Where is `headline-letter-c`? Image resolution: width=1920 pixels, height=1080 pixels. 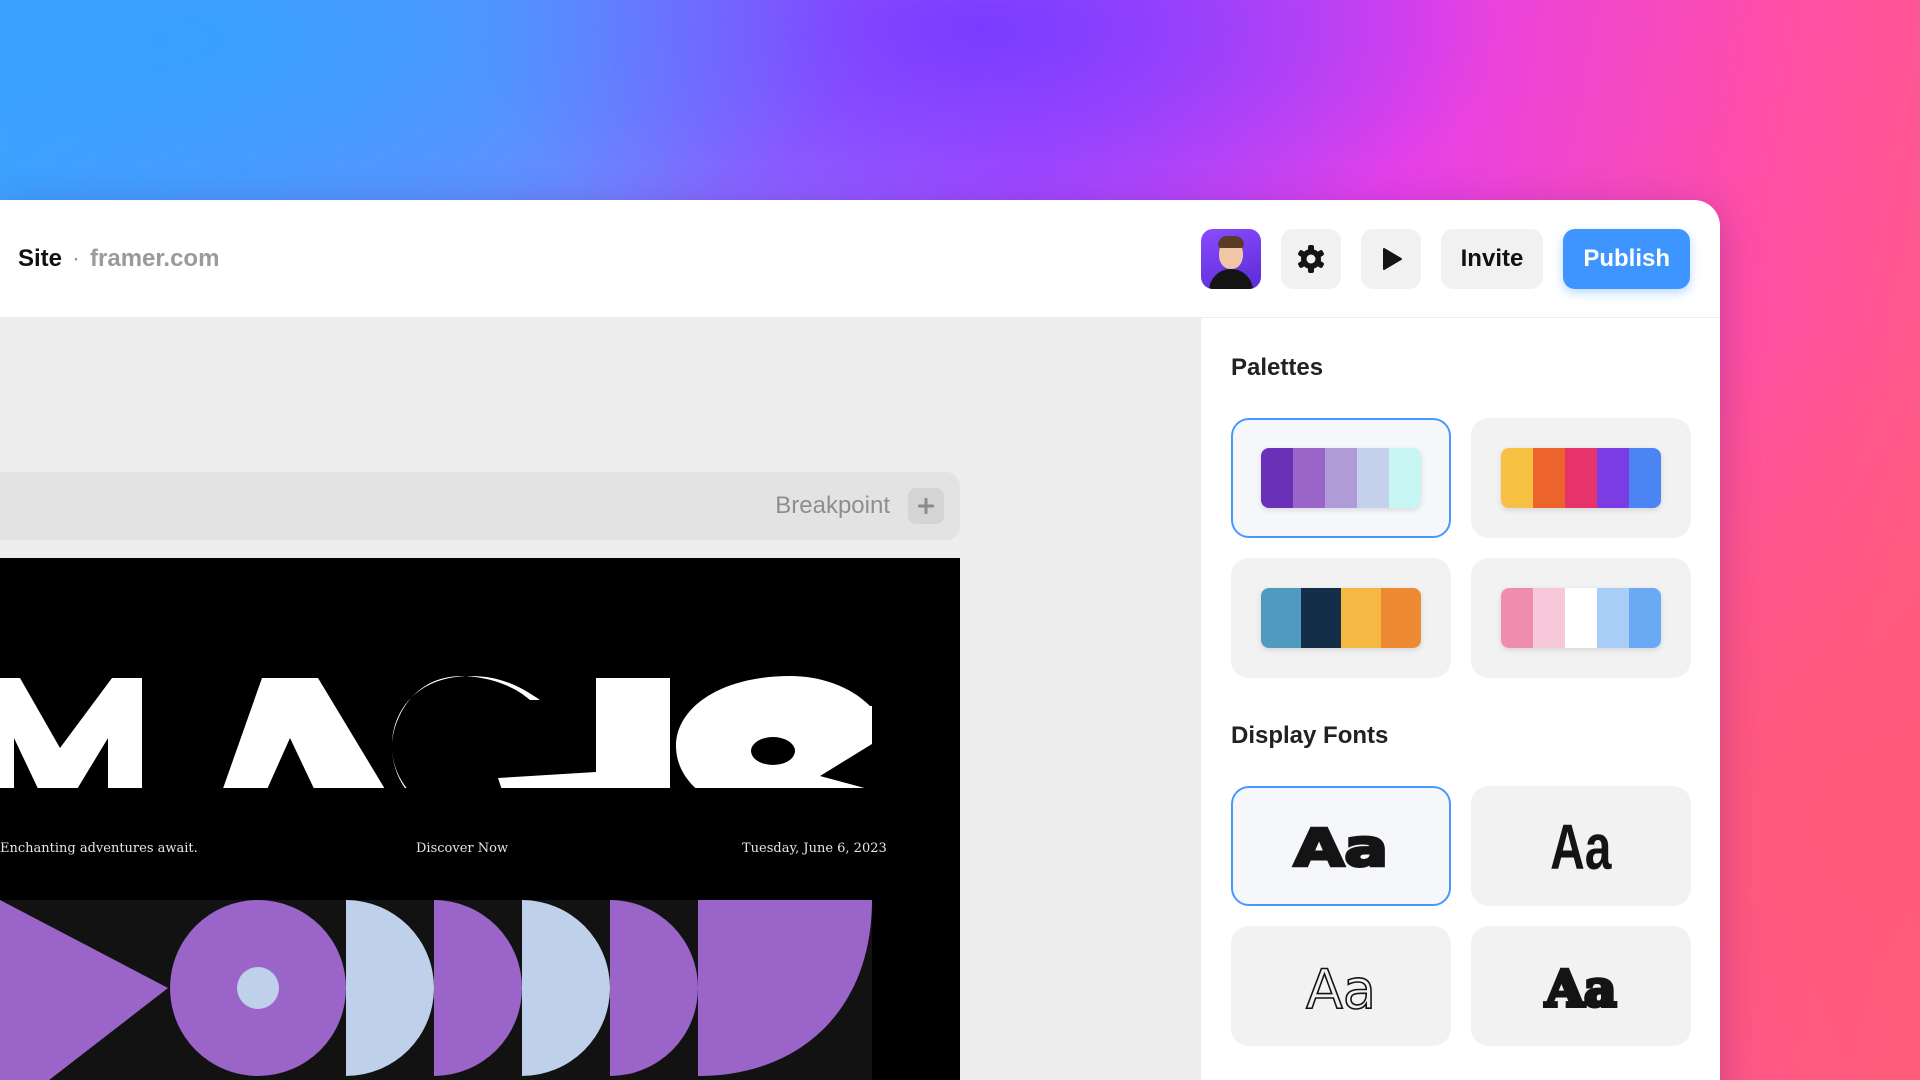
headline-letter-c is located at coordinates (774, 732).